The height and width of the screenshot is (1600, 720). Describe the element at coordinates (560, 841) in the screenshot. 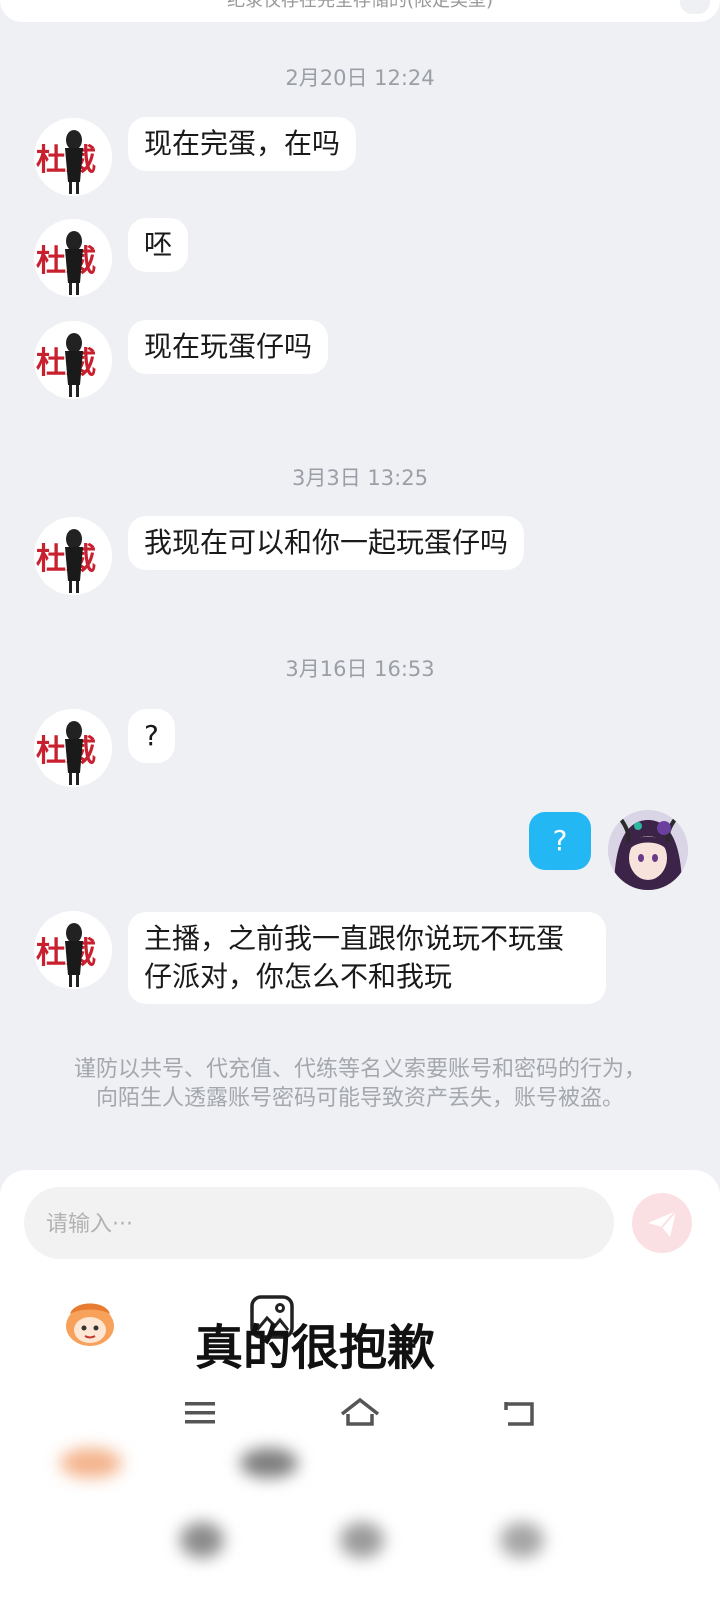

I see `outgoing-message-bubble: ?` at that location.